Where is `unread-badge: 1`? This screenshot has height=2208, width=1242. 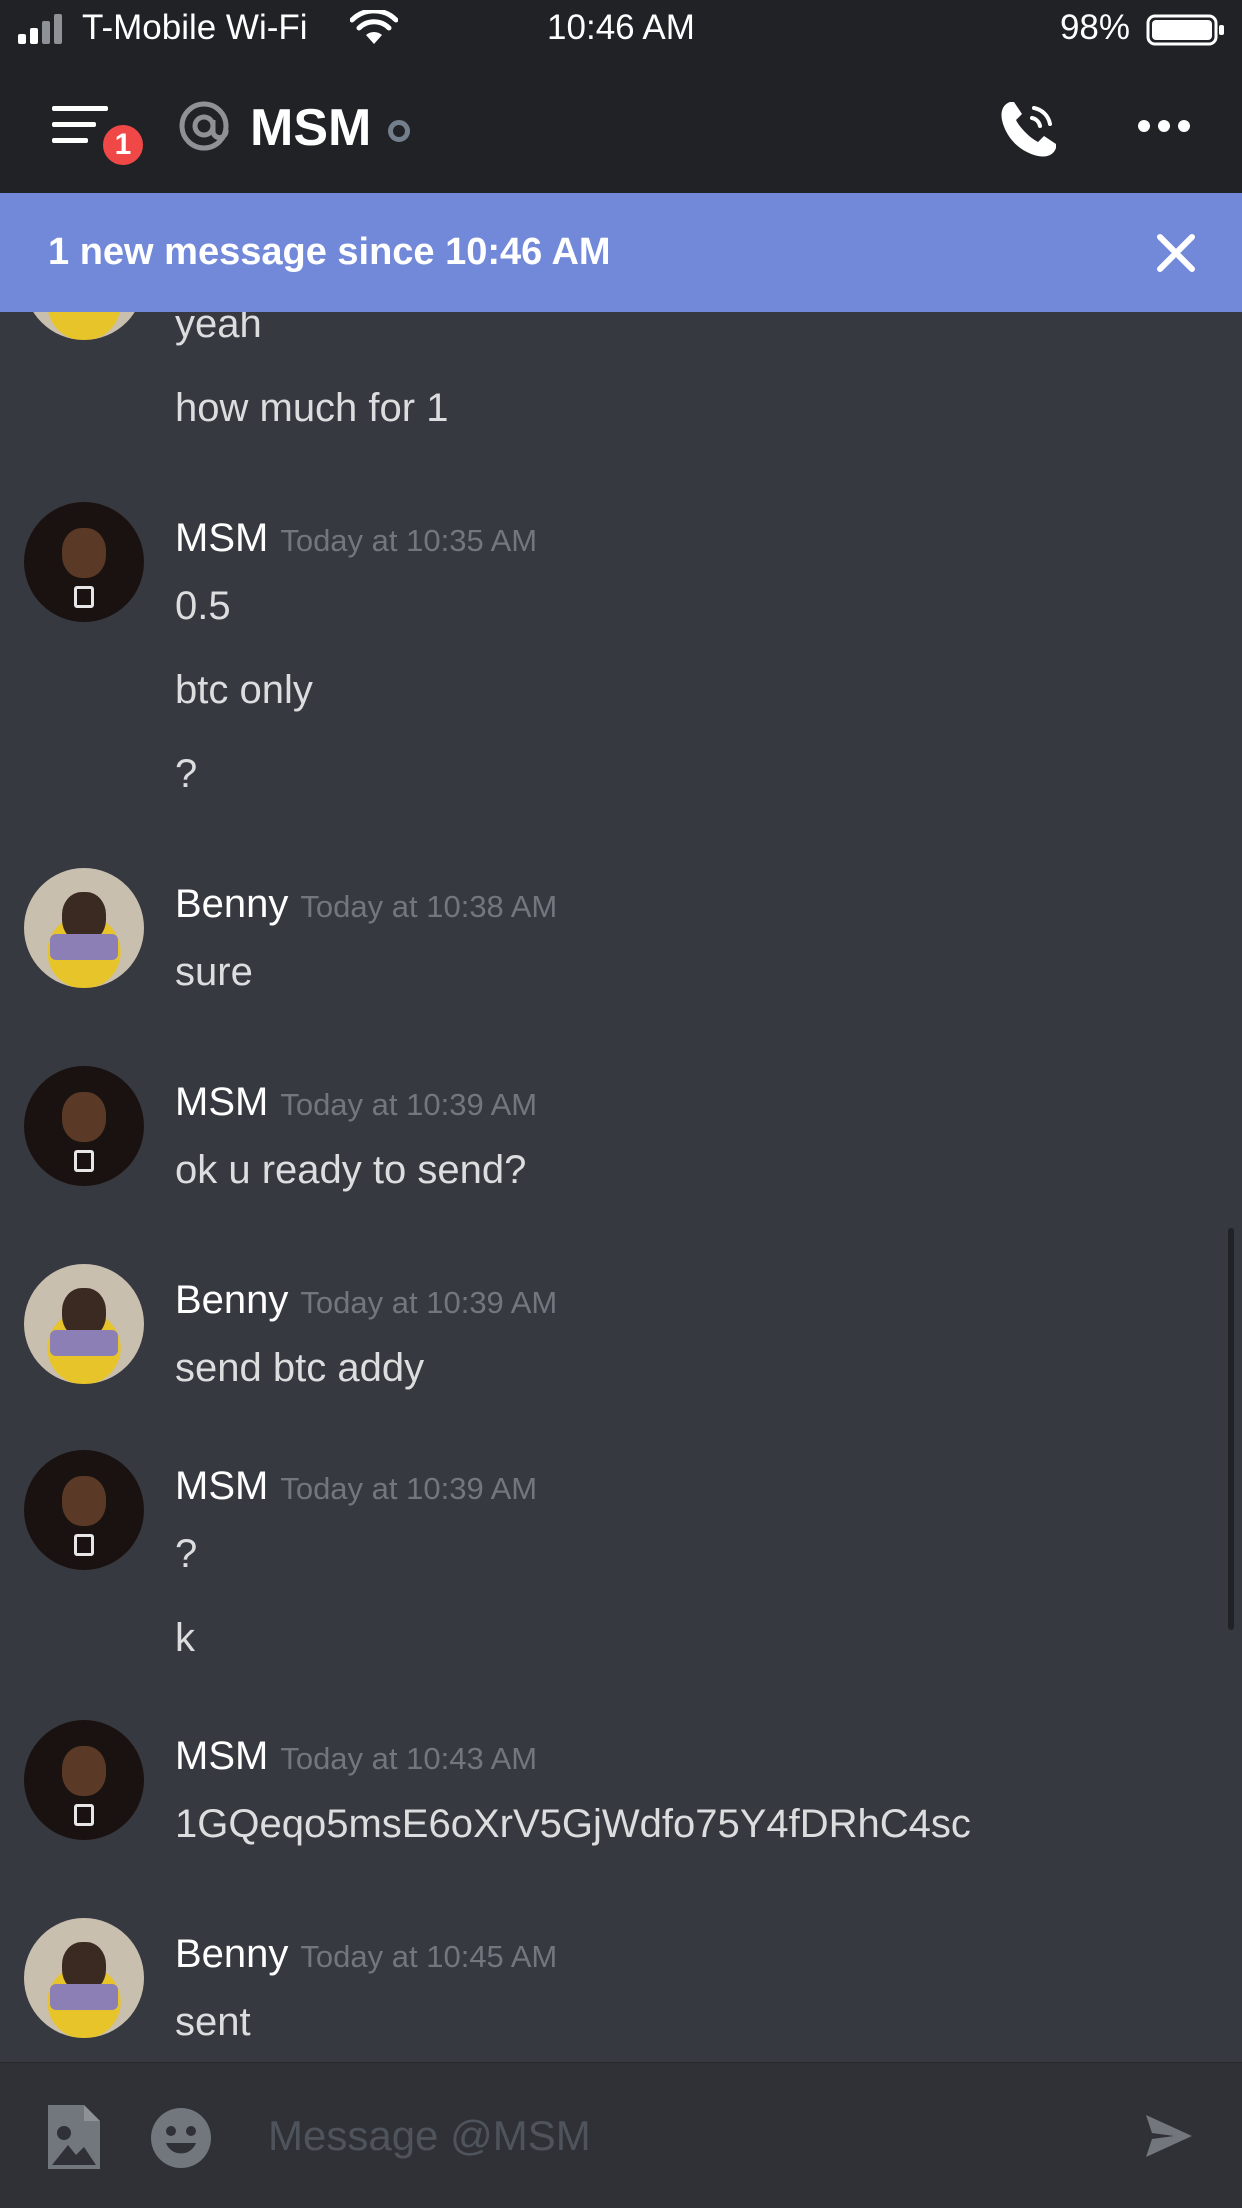 unread-badge: 1 is located at coordinates (123, 145).